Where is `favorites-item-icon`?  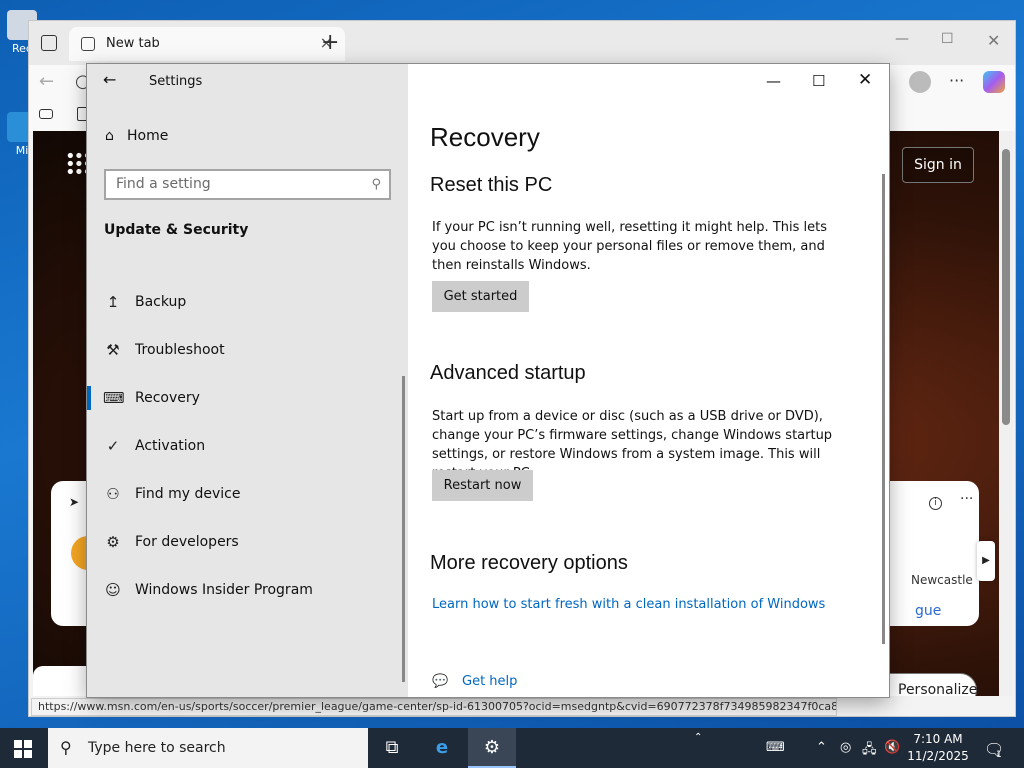 favorites-item-icon is located at coordinates (46, 114).